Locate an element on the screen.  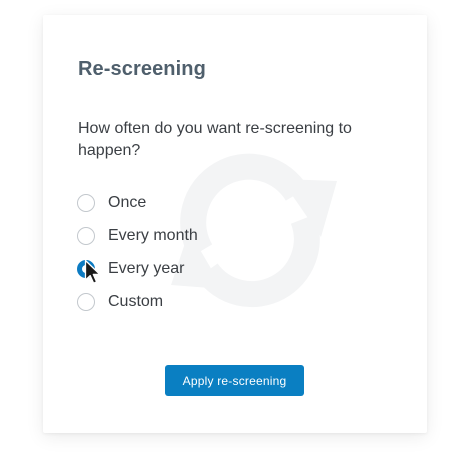
option-every-year: Every year is located at coordinates (137, 268).